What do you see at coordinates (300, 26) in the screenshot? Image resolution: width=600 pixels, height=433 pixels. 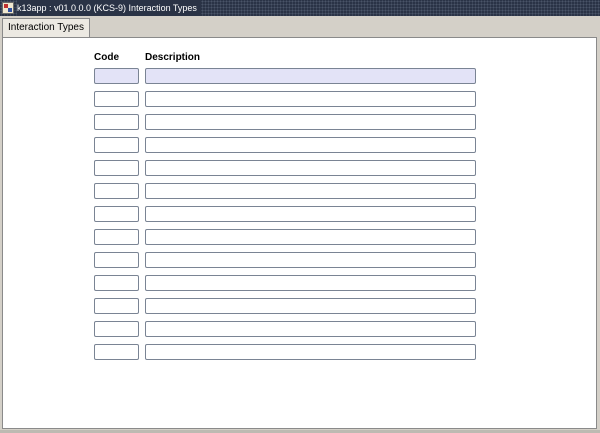 I see `tab-strip: Interaction Types` at bounding box center [300, 26].